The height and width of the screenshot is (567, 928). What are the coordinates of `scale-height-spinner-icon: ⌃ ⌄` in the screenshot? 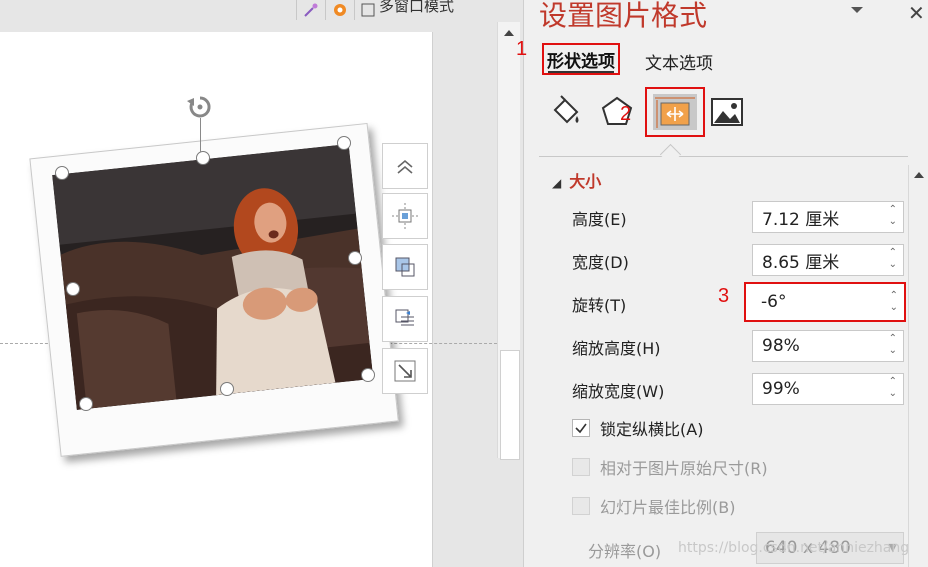 It's located at (893, 345).